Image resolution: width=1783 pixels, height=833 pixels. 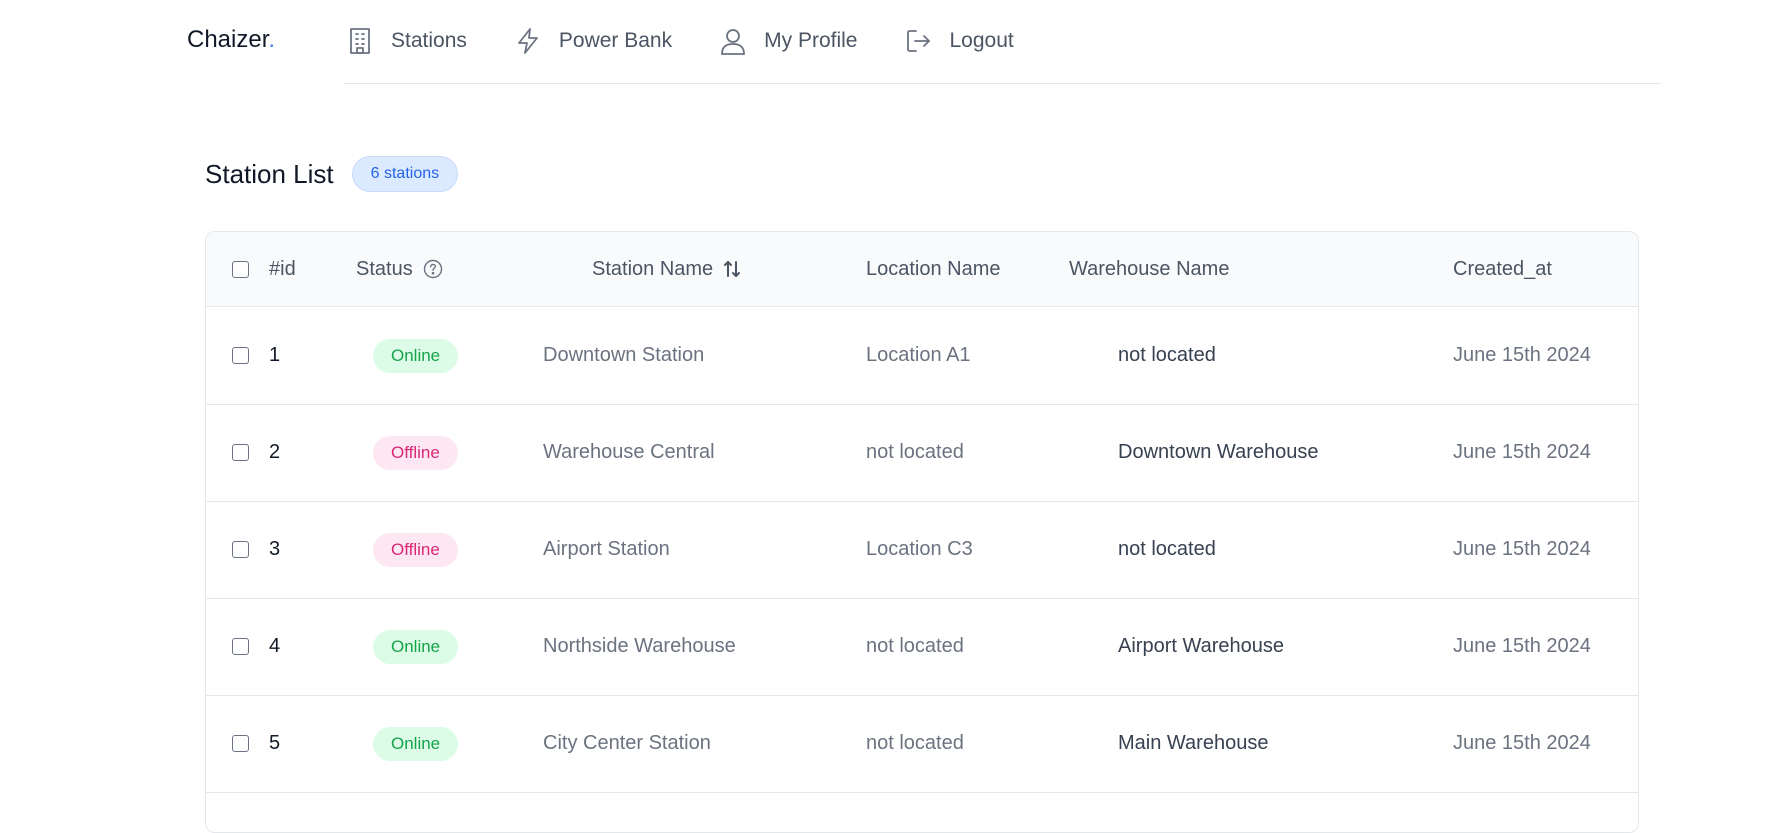 What do you see at coordinates (282, 269) in the screenshot?
I see `column-header-id: #id` at bounding box center [282, 269].